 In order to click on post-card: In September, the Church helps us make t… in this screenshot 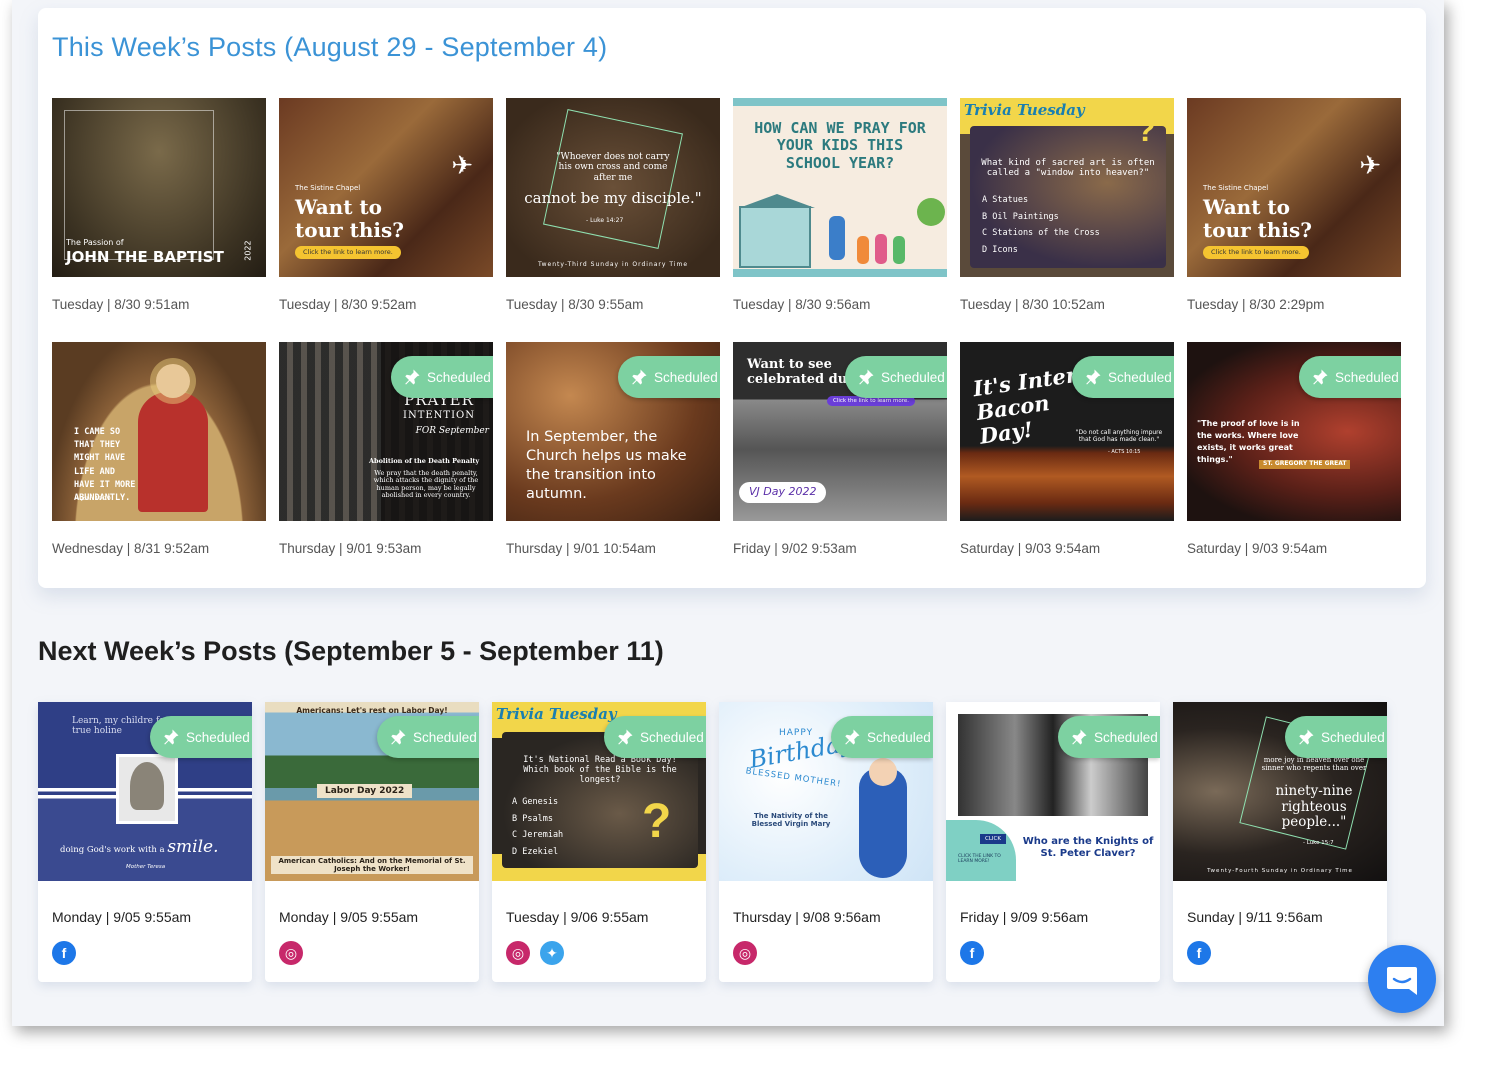, I will do `click(613, 449)`.